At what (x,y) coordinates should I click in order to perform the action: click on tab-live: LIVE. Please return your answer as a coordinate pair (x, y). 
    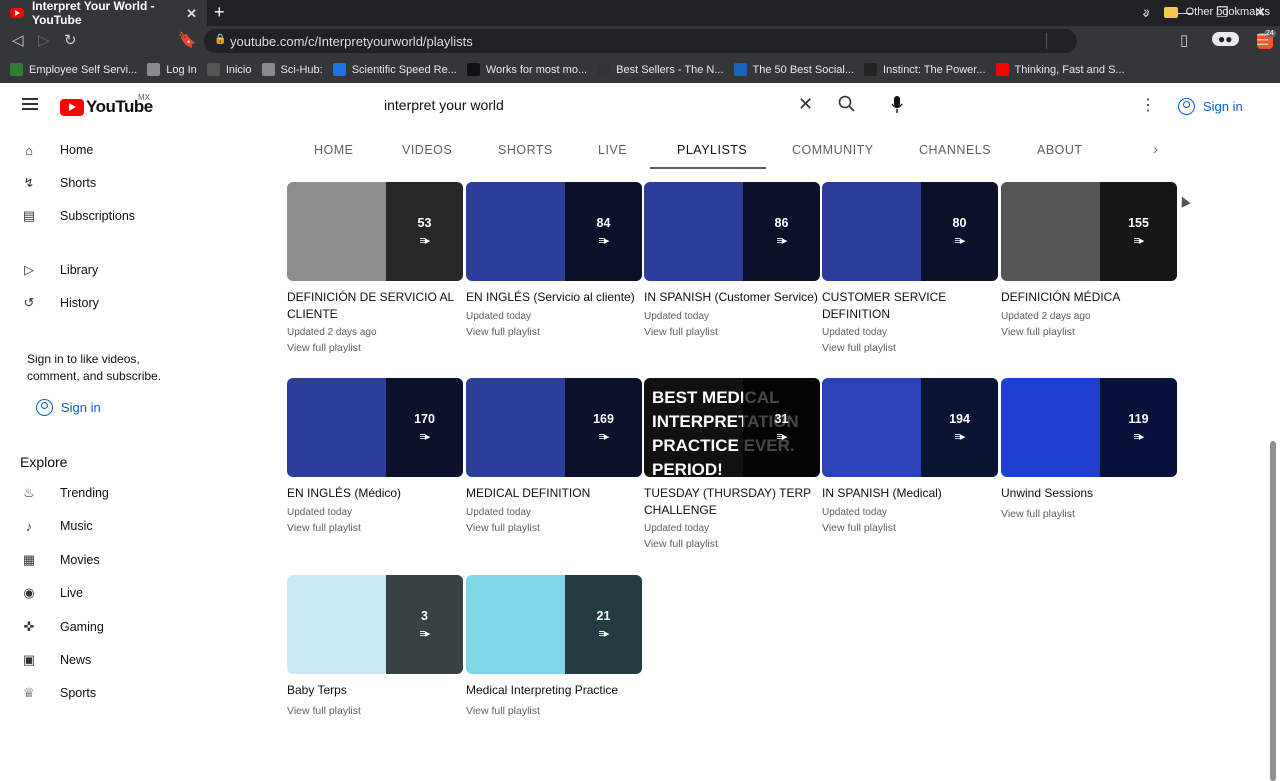
    Looking at the image, I should click on (612, 150).